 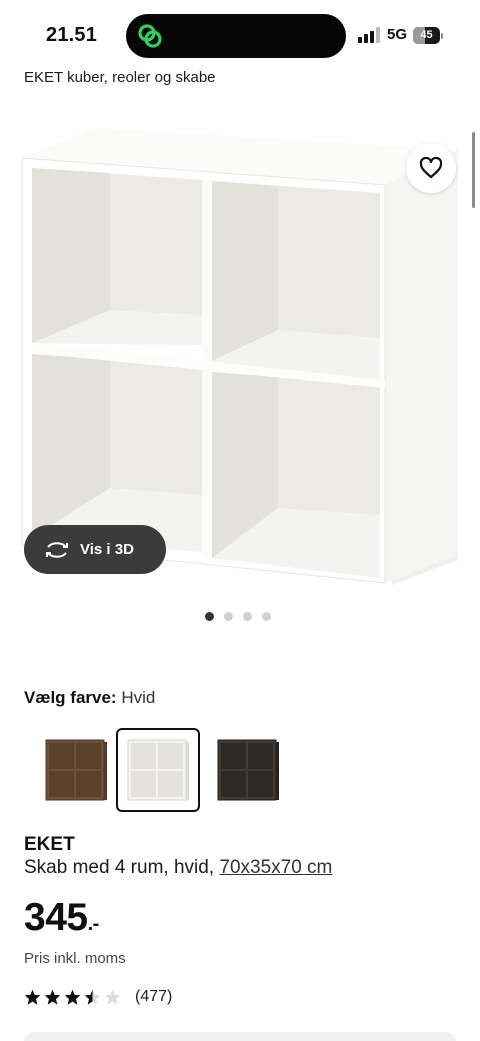 I want to click on battery-icon: 45, so click(x=426, y=35).